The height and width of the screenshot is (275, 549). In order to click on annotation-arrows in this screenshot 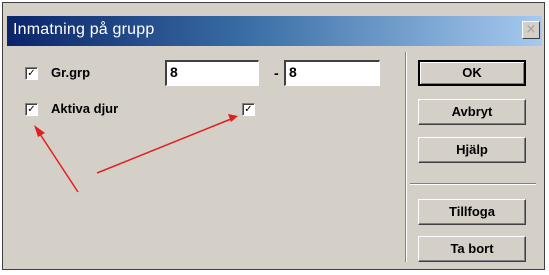, I will do `click(136, 153)`.